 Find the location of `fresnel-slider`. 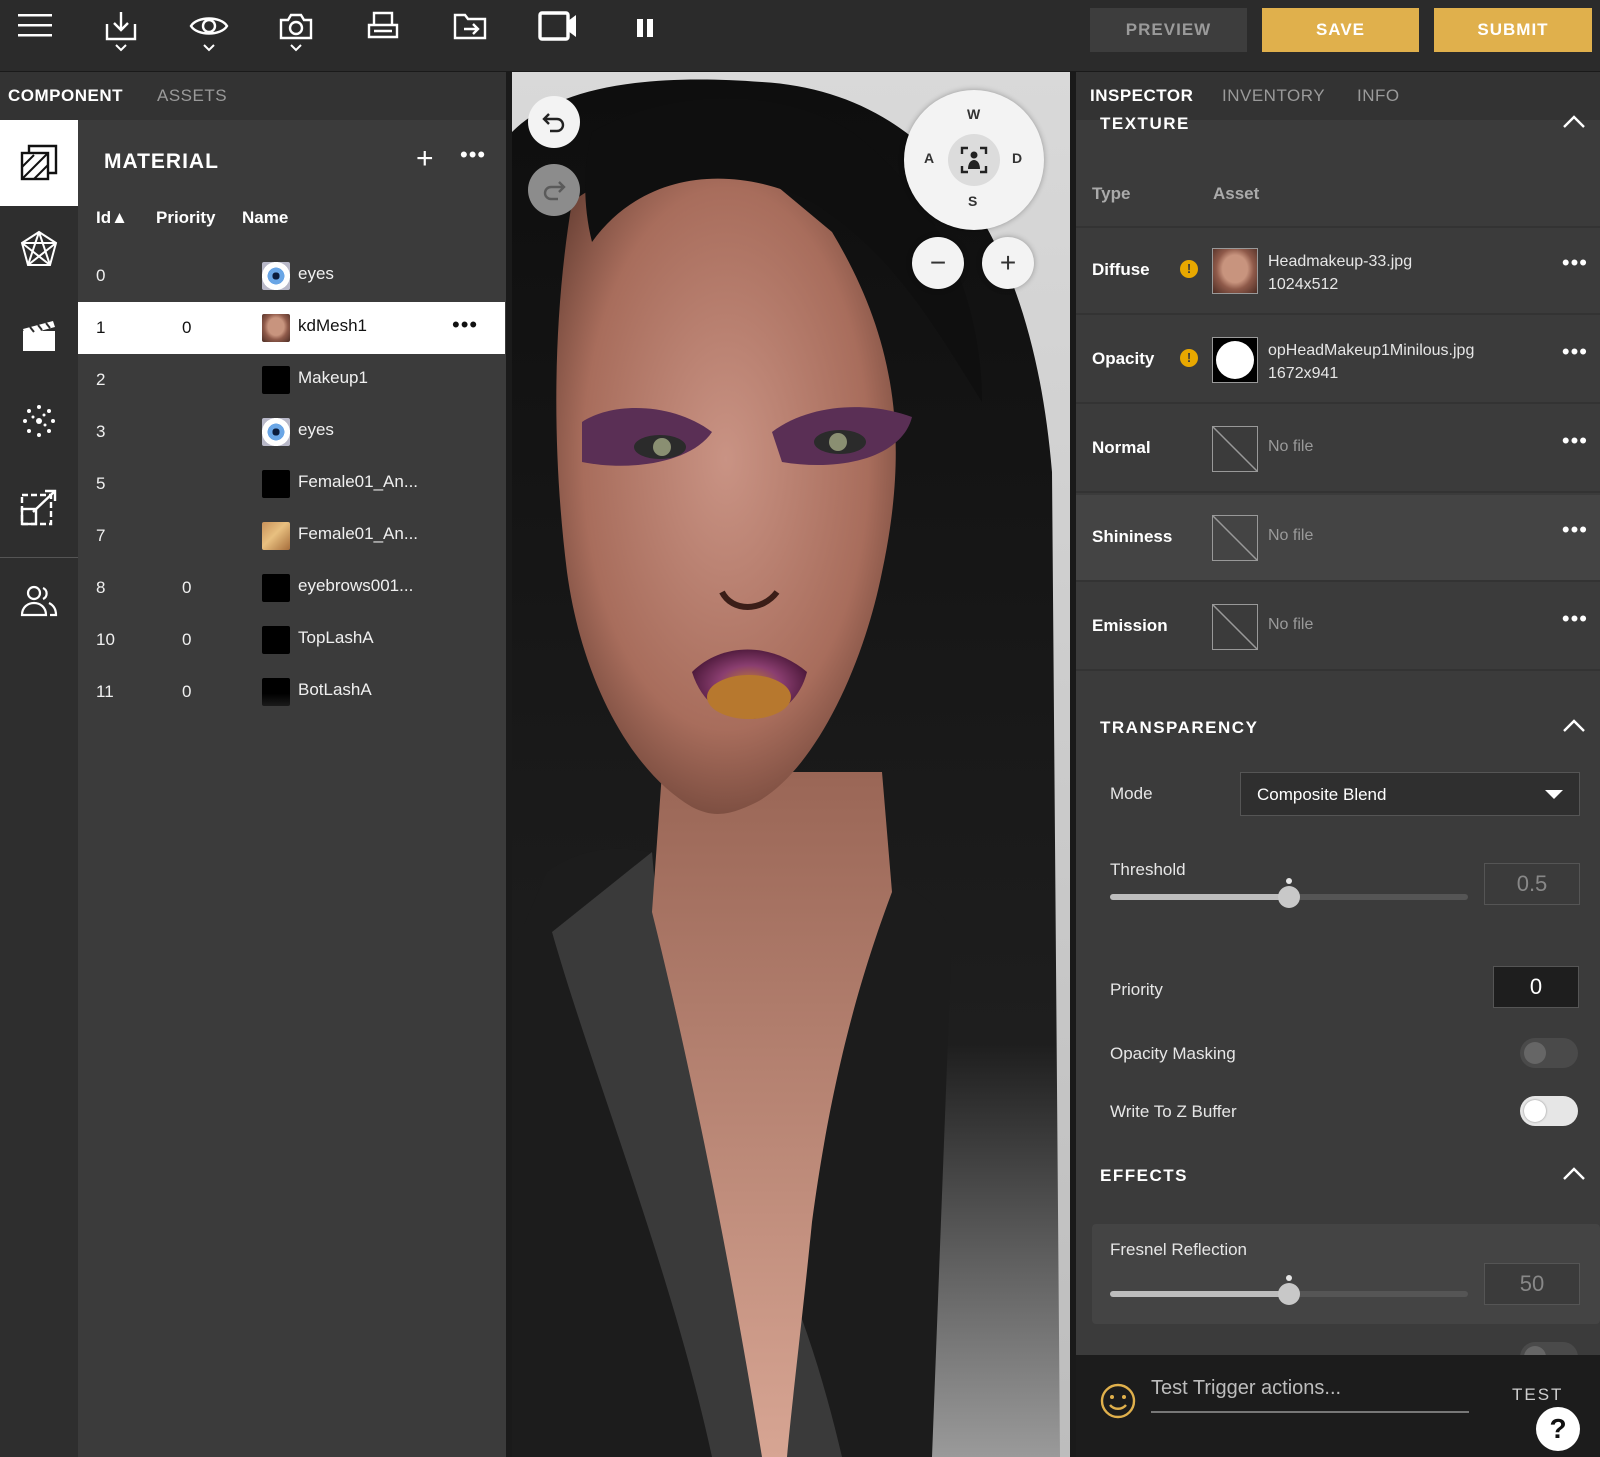

fresnel-slider is located at coordinates (1289, 1290).